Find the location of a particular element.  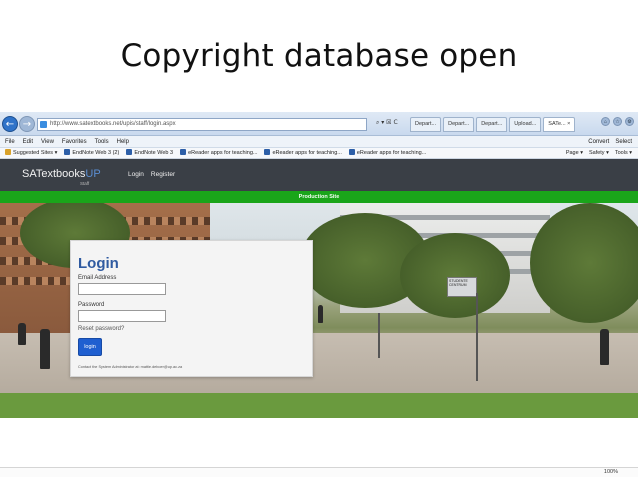

tools-menu: Tools ▾ is located at coordinates (623, 153).